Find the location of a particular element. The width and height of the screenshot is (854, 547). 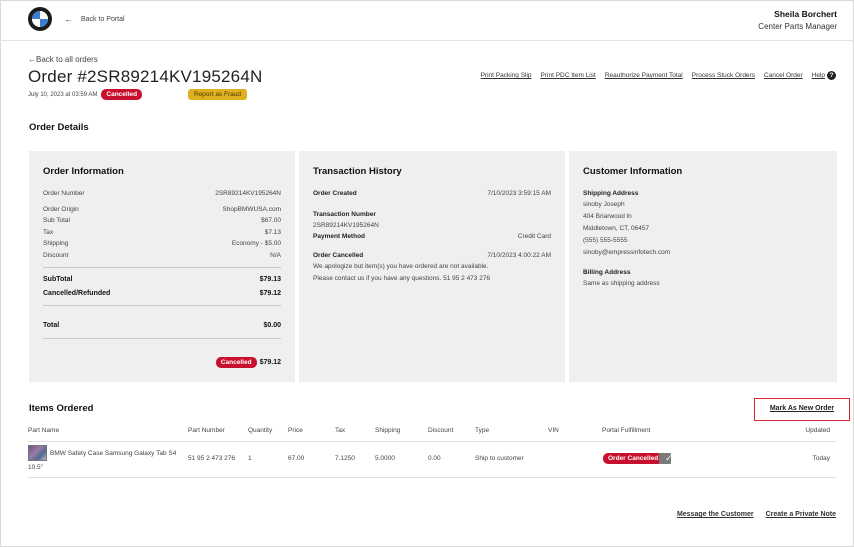

help-link: Help? is located at coordinates (824, 75).